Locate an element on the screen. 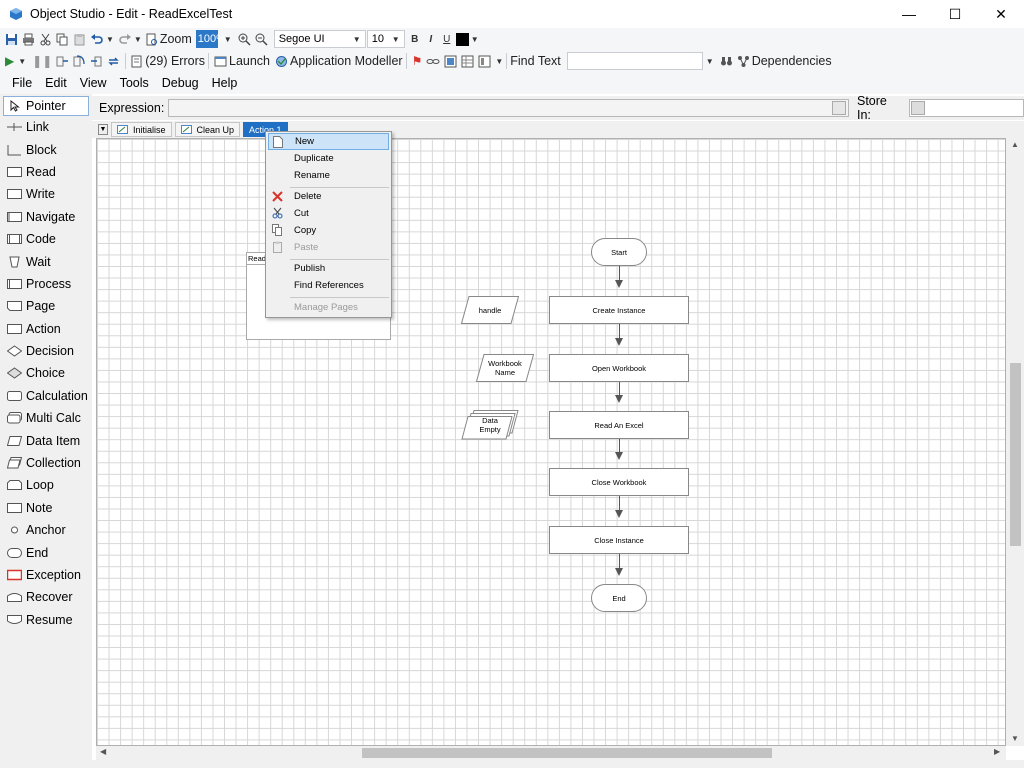  palette-exception: Exception is located at coordinates (46, 575).